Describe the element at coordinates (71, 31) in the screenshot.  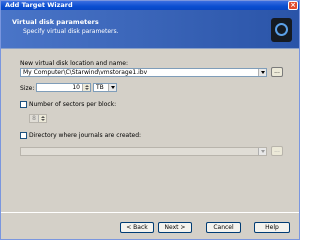
I see `page-subtitle: Specify virtual disk parameters.` at that location.